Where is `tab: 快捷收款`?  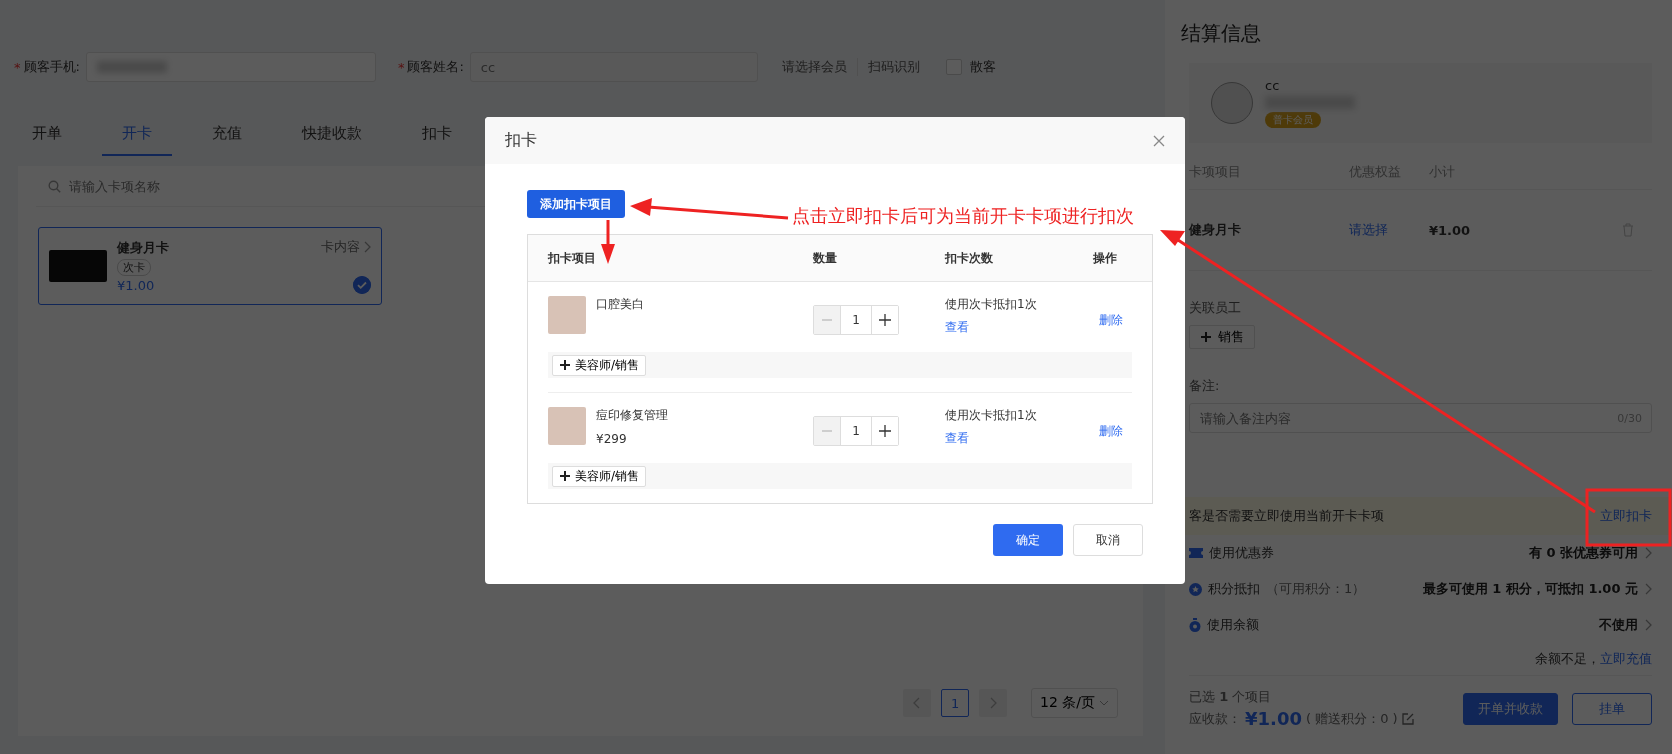
tab: 快捷收款 is located at coordinates (332, 134).